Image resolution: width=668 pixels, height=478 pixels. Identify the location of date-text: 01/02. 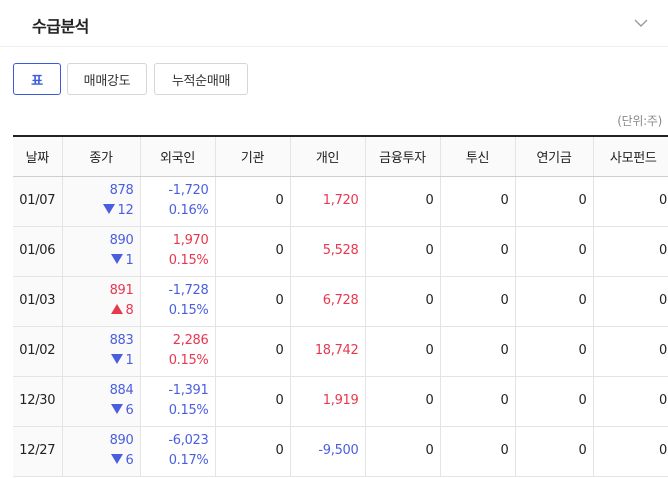
(37, 350).